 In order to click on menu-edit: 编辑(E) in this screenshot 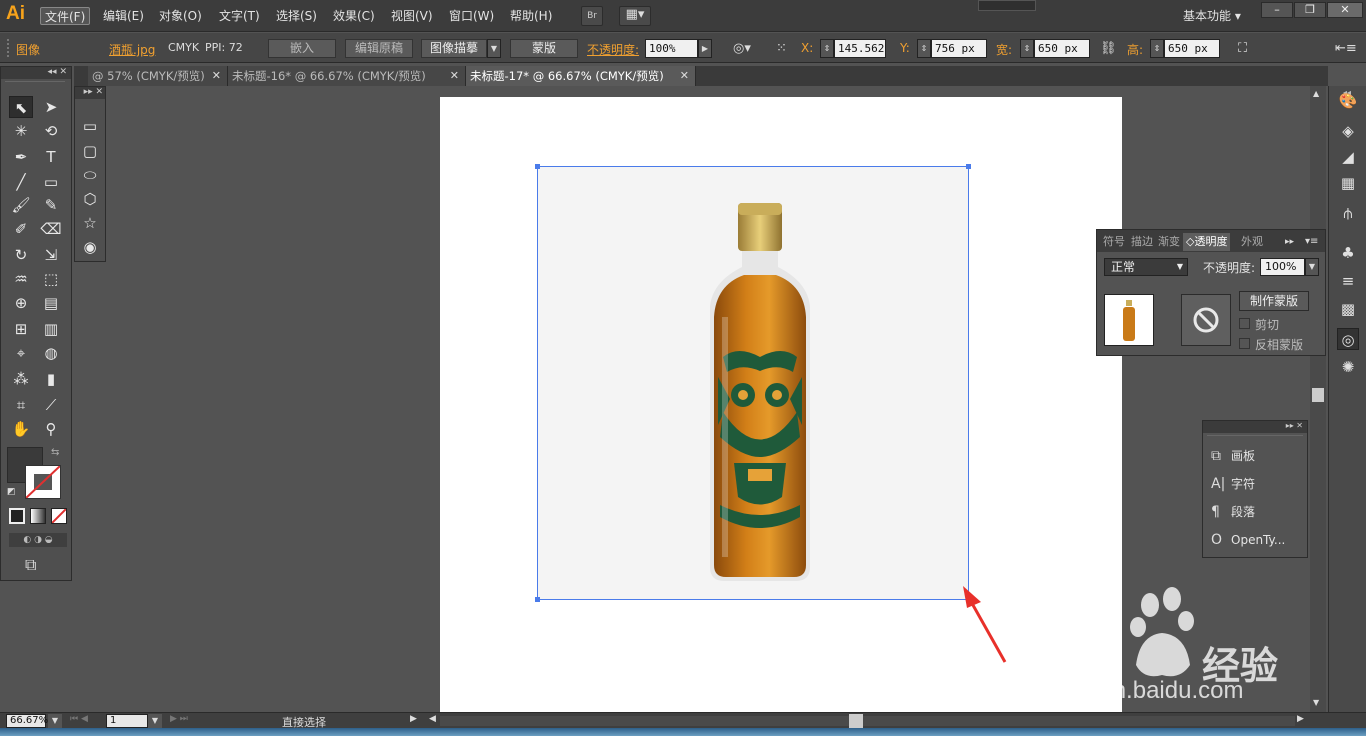, I will do `click(123, 16)`.